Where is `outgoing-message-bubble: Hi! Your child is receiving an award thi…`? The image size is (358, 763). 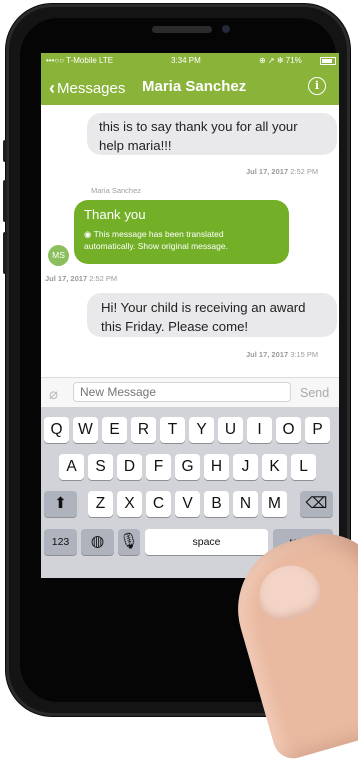 outgoing-message-bubble: Hi! Your child is receiving an award thi… is located at coordinates (212, 315).